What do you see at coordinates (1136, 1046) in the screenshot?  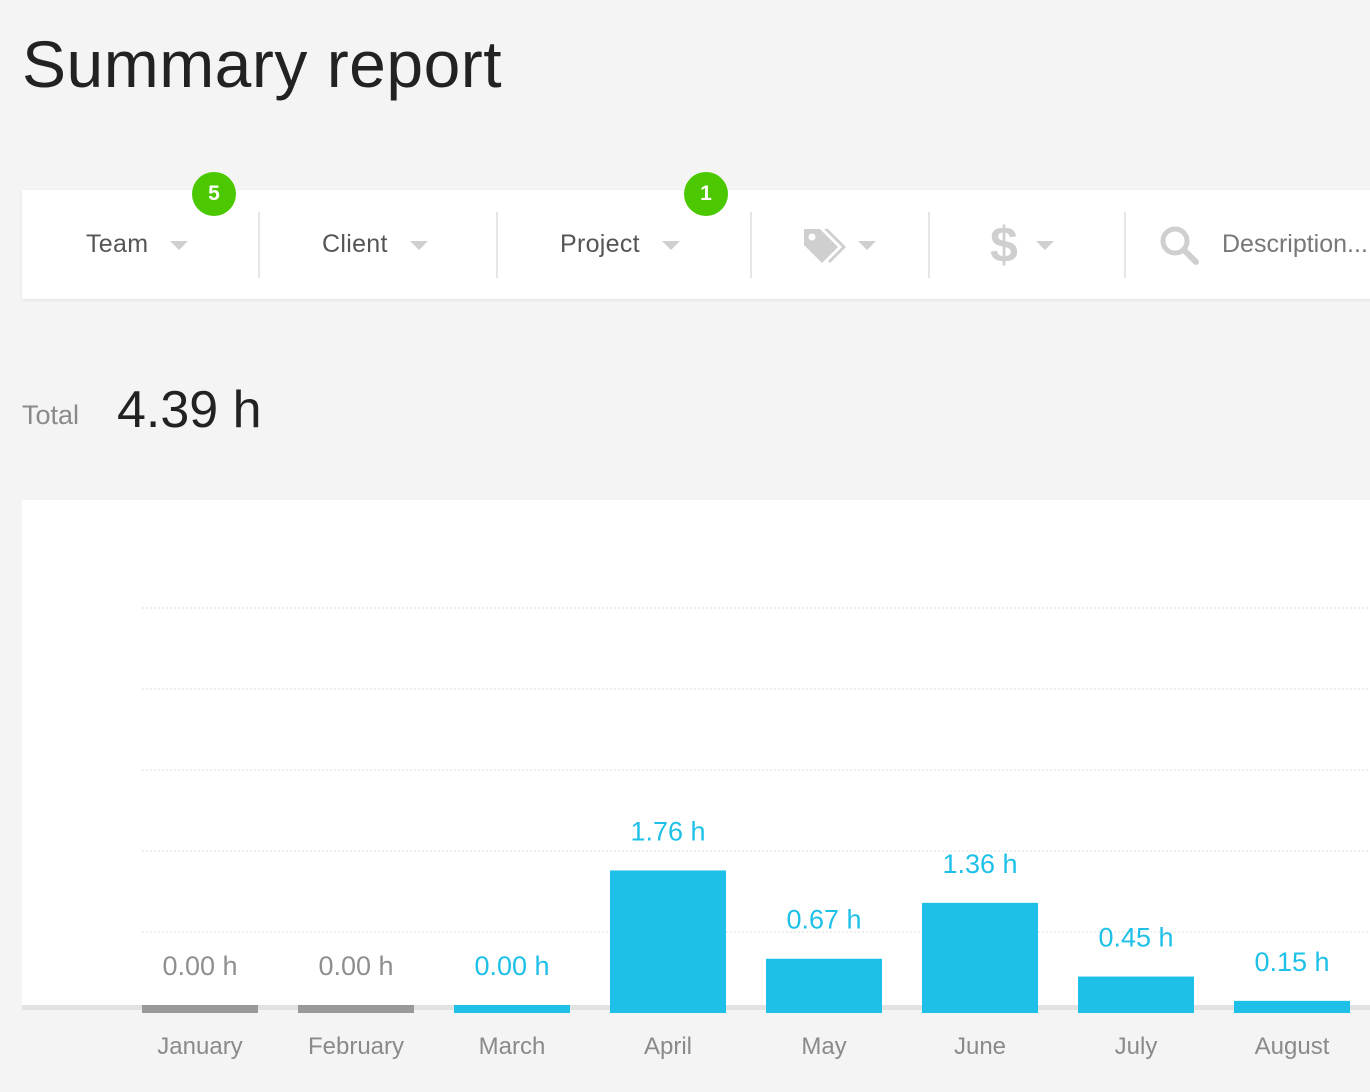 I see `month-tick-label: July` at bounding box center [1136, 1046].